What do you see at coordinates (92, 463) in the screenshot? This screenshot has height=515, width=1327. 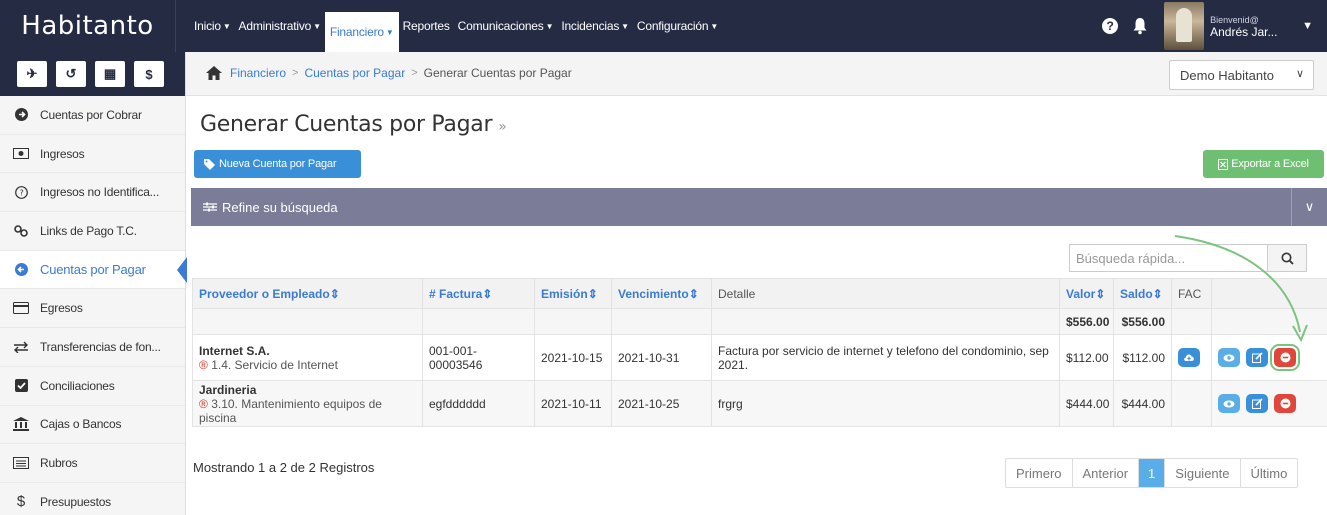 I see `sidebar-item-rubros: Rubros` at bounding box center [92, 463].